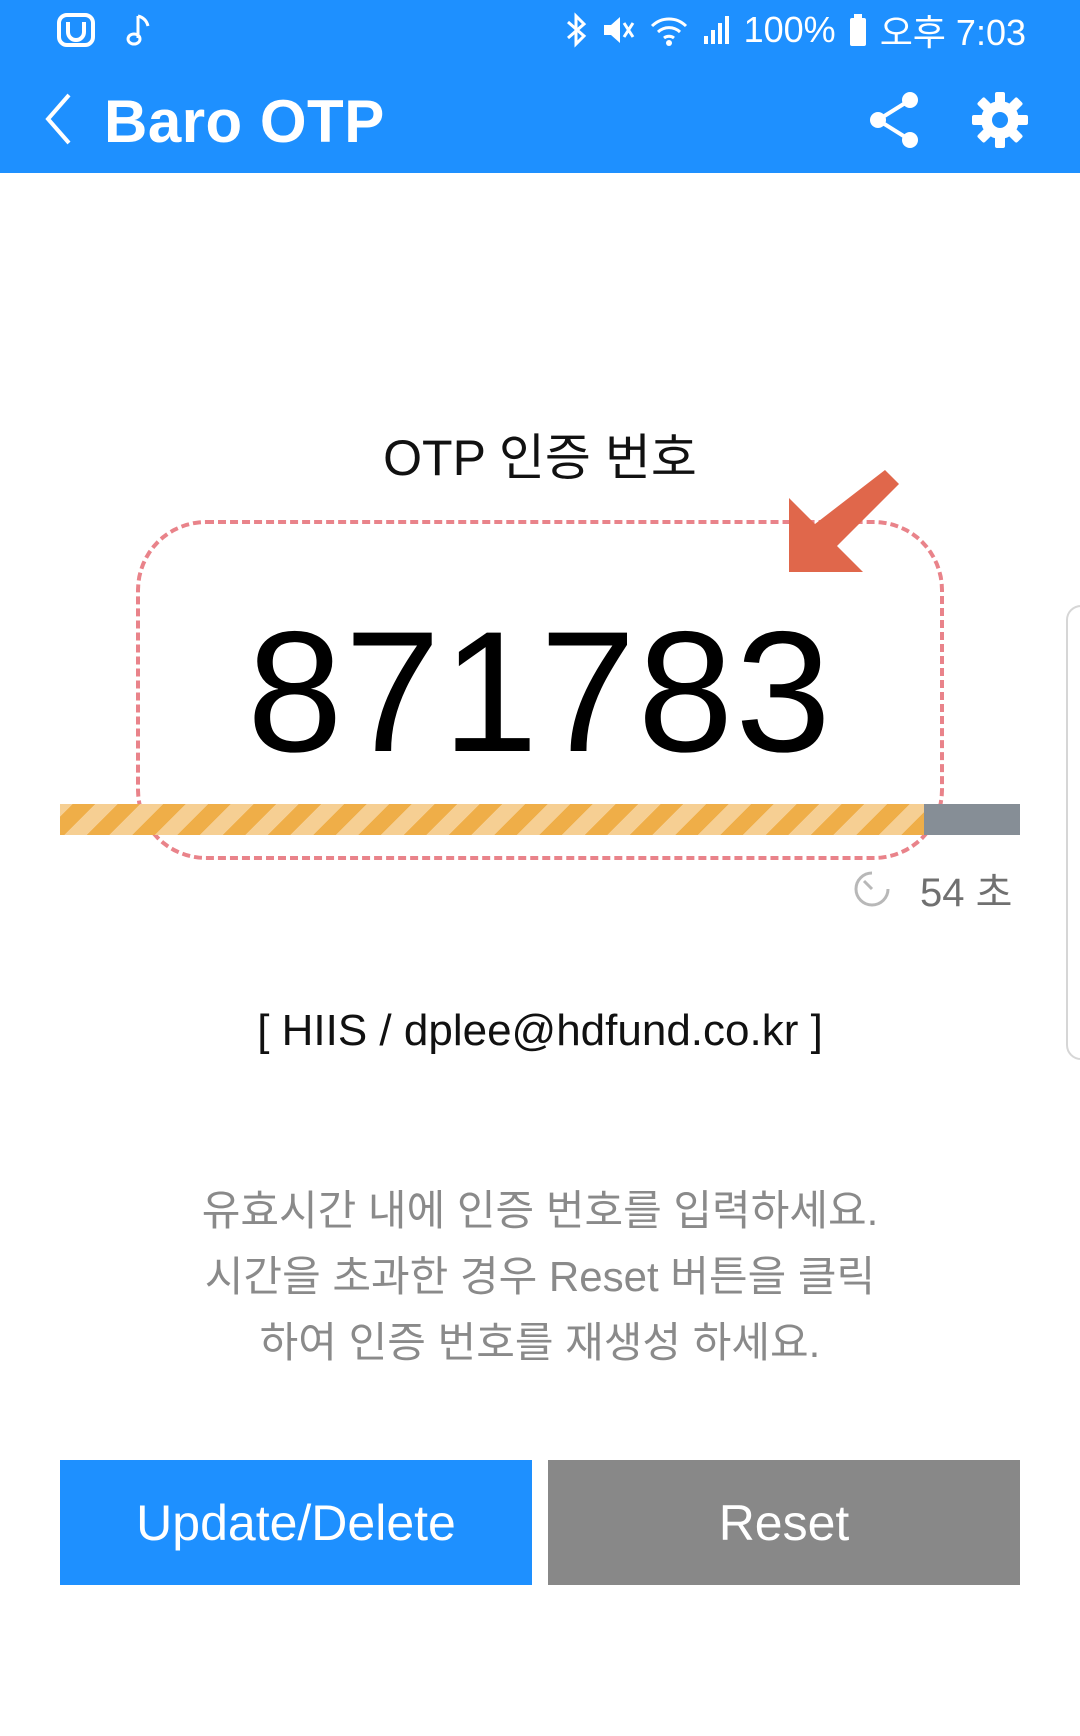 This screenshot has height=1736, width=1080. Describe the element at coordinates (894, 120) in the screenshot. I see `share-button` at that location.